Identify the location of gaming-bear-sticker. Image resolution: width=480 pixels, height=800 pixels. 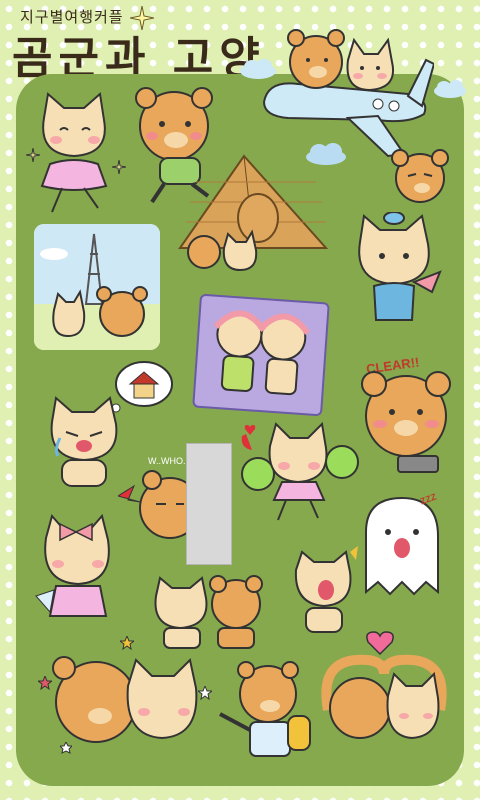
(406, 420).